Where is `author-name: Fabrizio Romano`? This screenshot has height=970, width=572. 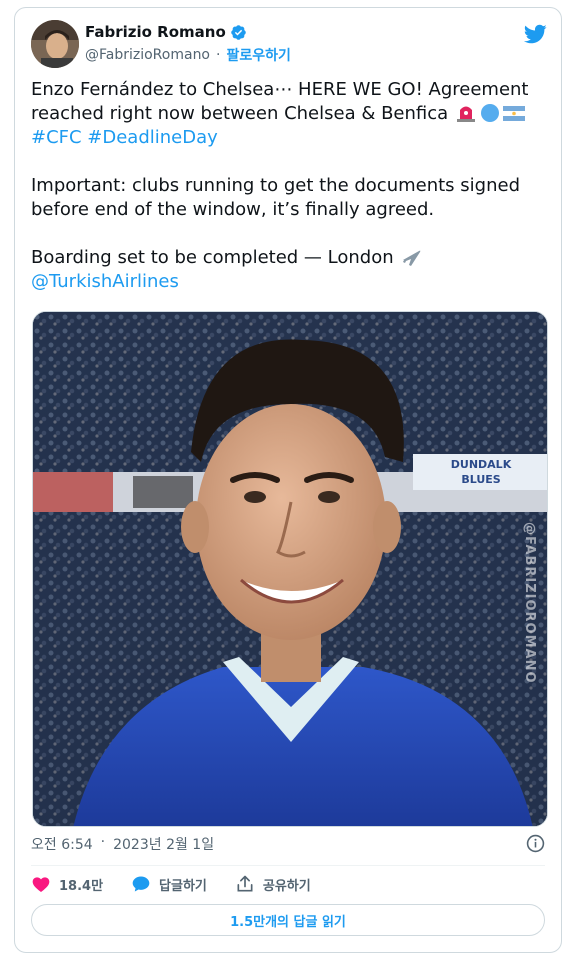 author-name: Fabrizio Romano is located at coordinates (155, 32).